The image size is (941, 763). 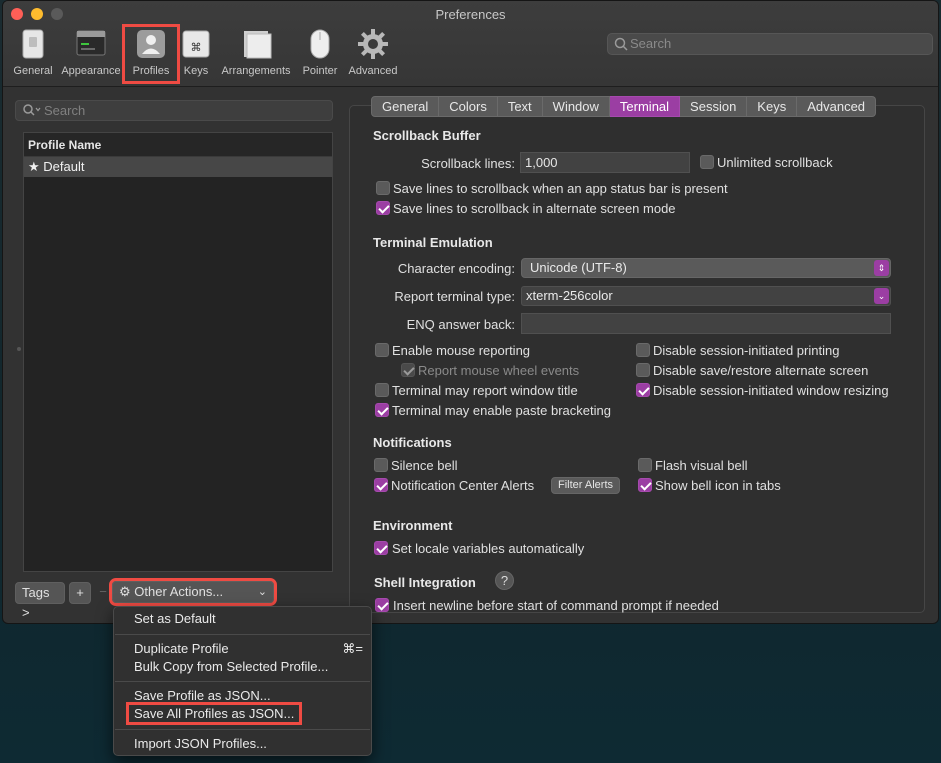 I want to click on encoding-label: Character encoding:, so click(x=456, y=268).